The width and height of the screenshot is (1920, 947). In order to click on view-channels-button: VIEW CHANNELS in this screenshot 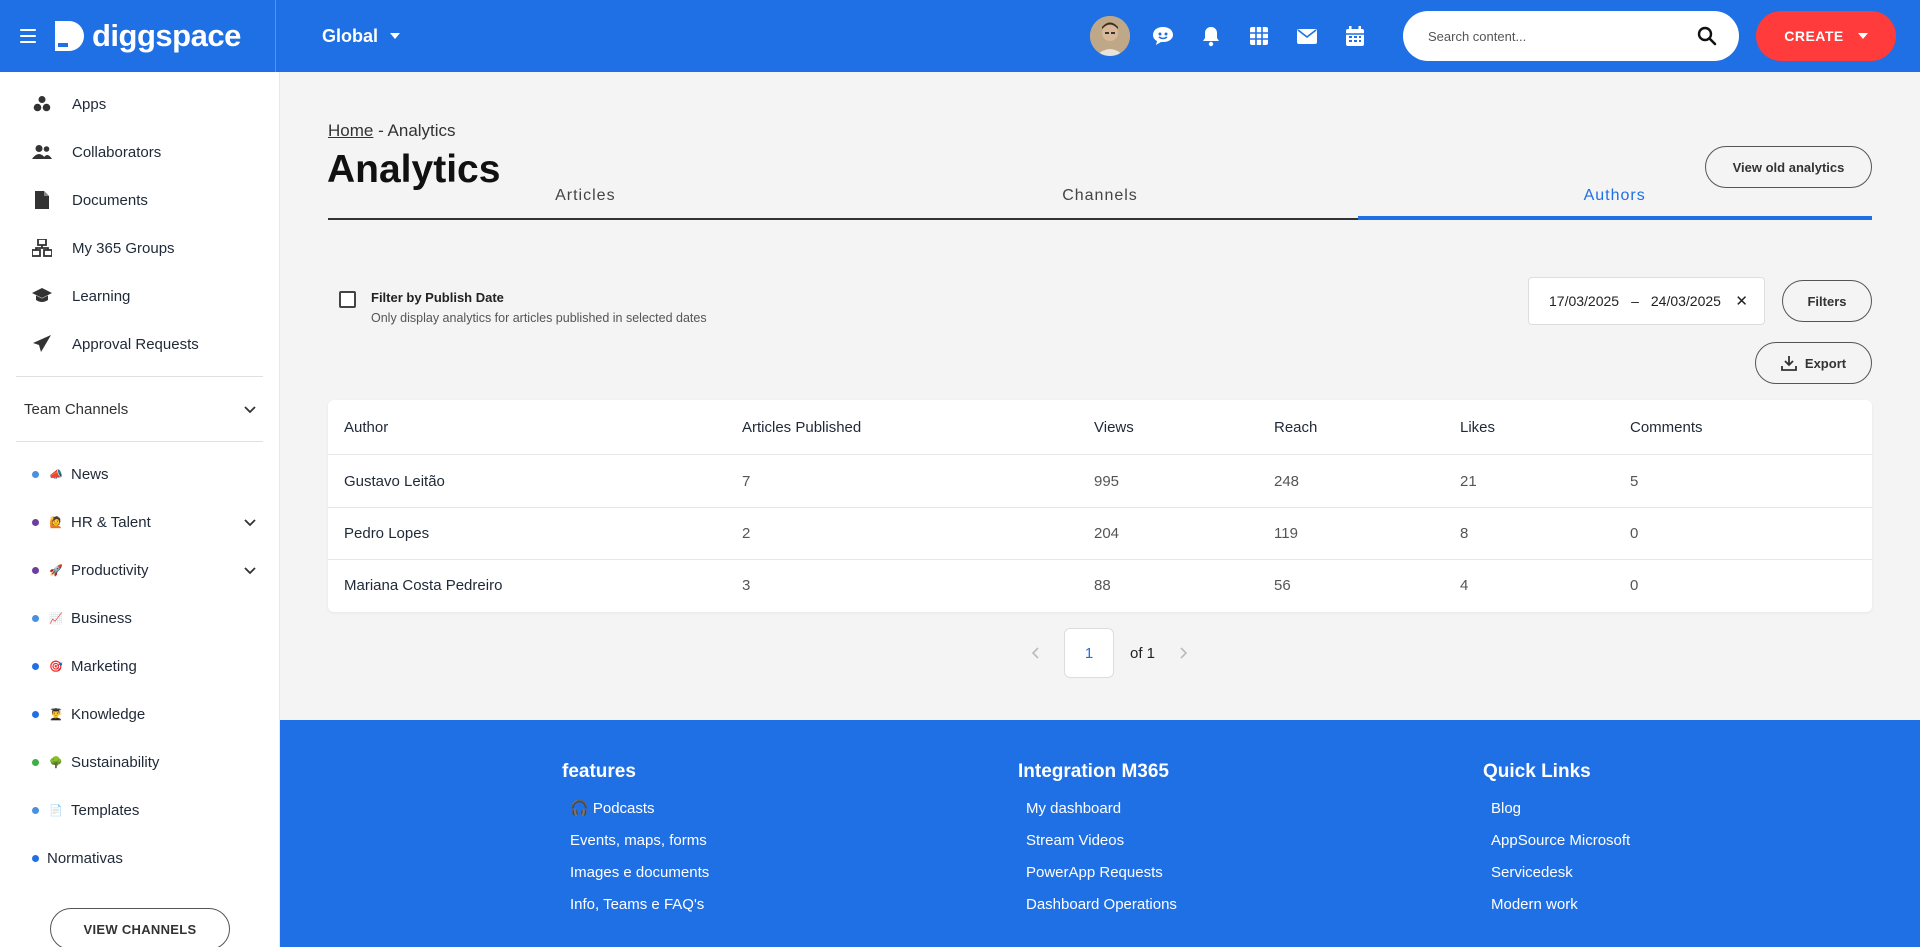, I will do `click(140, 927)`.